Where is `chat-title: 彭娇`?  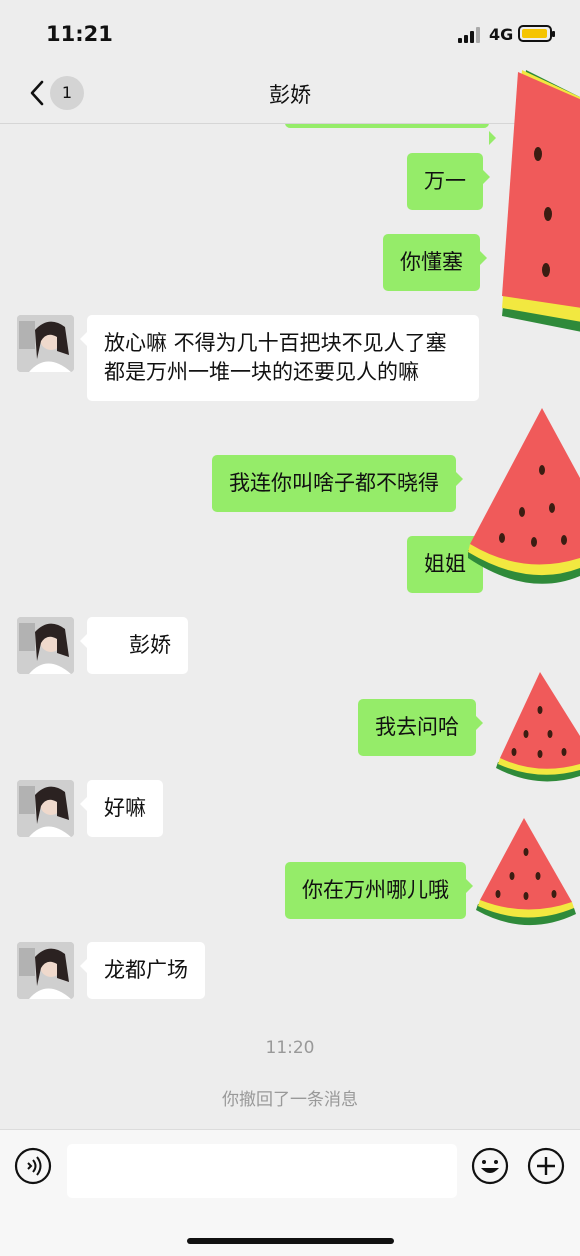
chat-title: 彭娇 is located at coordinates (290, 95).